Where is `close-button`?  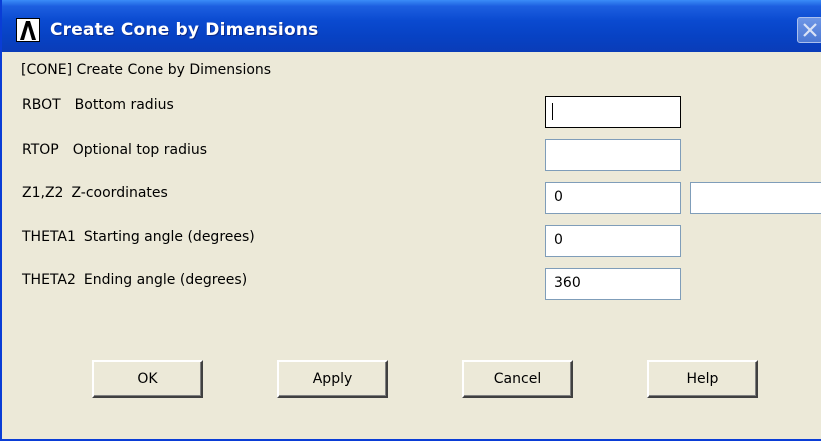 close-button is located at coordinates (809, 30).